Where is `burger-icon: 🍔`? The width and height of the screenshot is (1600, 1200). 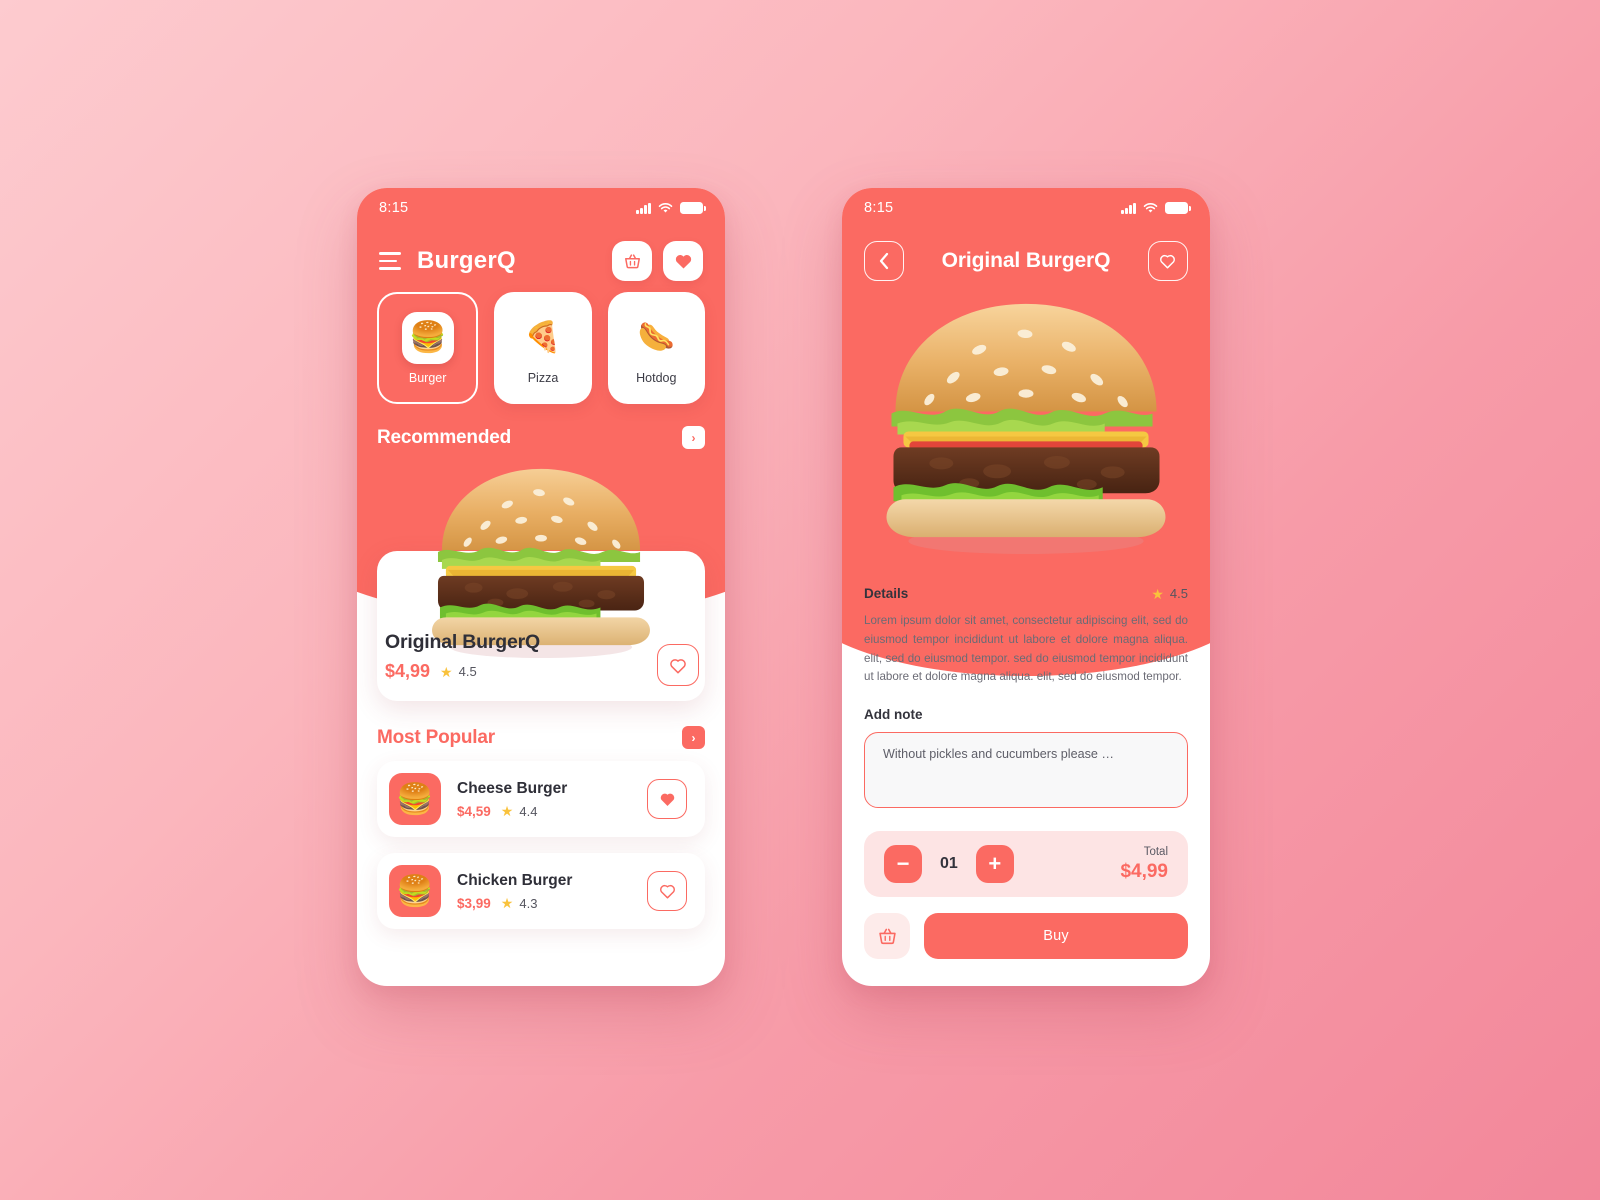
burger-icon: 🍔 is located at coordinates (427, 337).